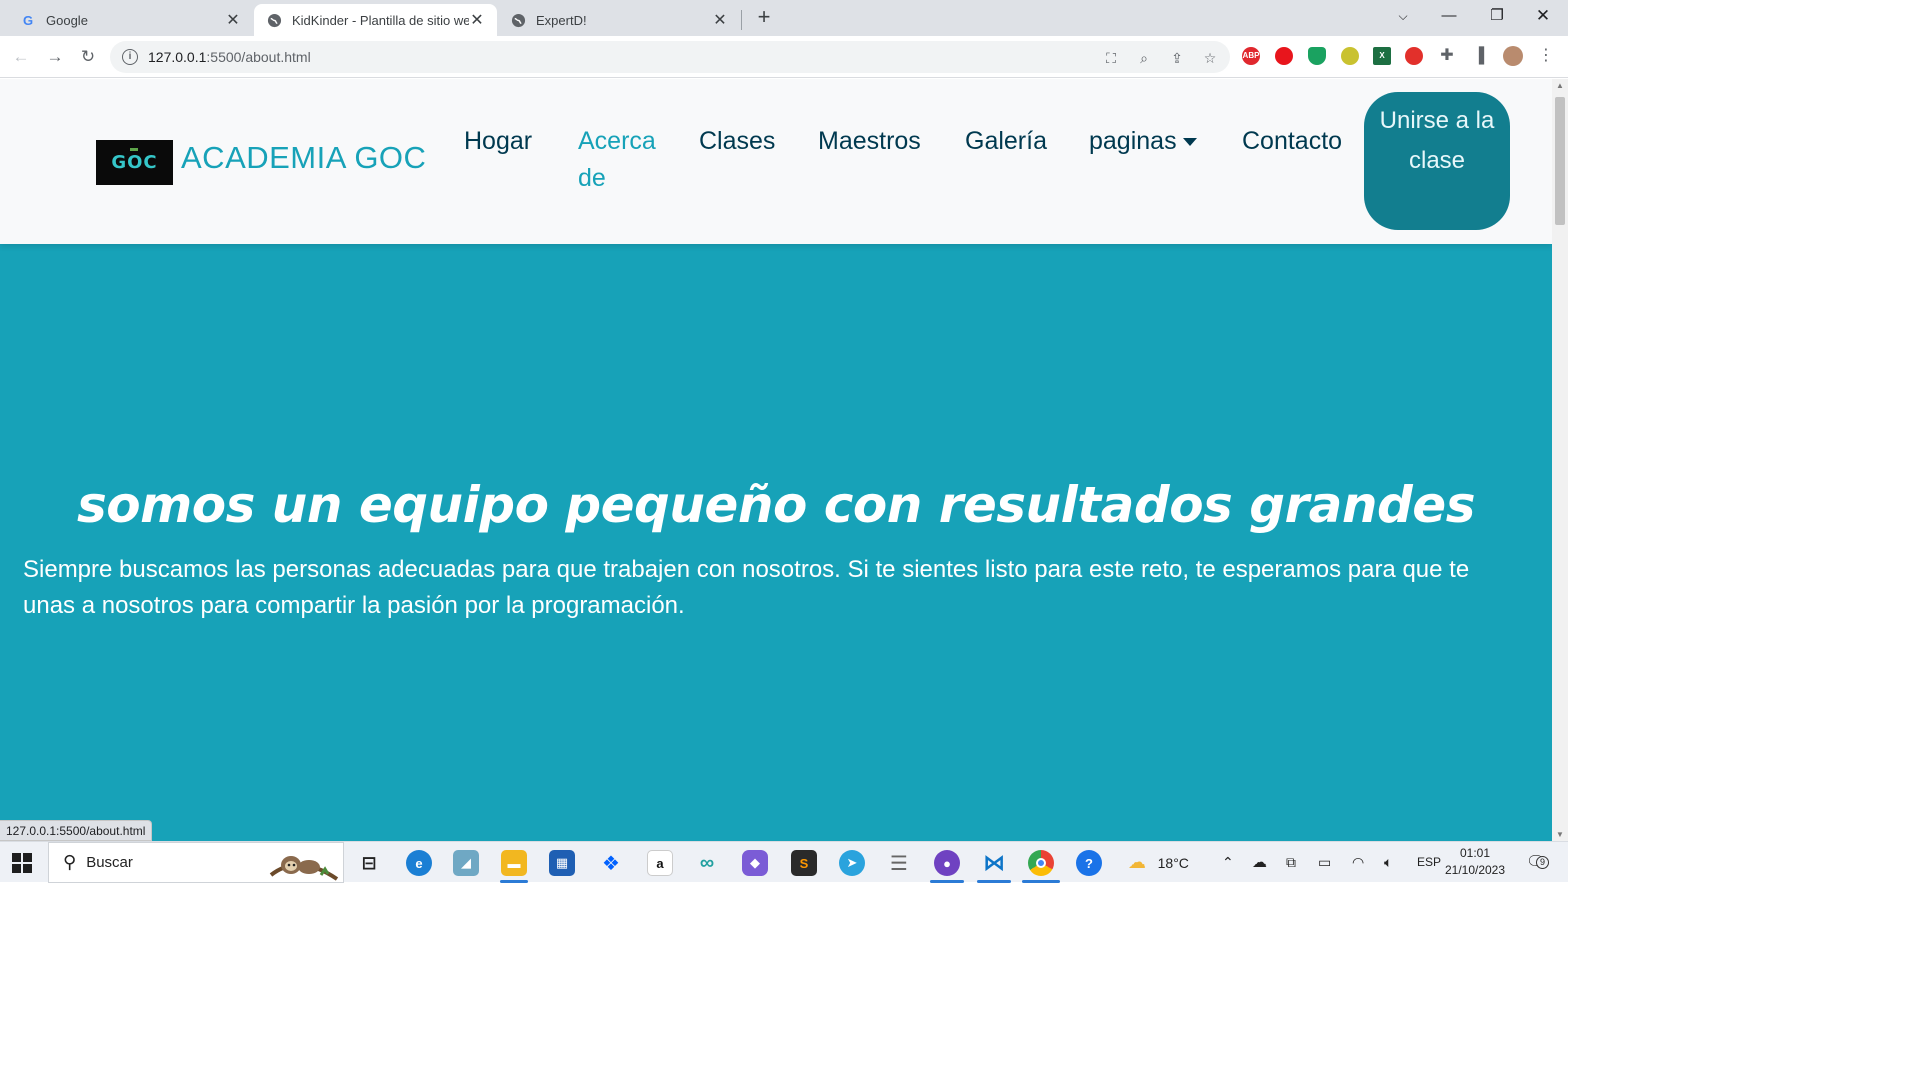 This screenshot has width=1920, height=1080. Describe the element at coordinates (1447, 56) in the screenshot. I see `extensions-puzzle-icon: ✚` at that location.